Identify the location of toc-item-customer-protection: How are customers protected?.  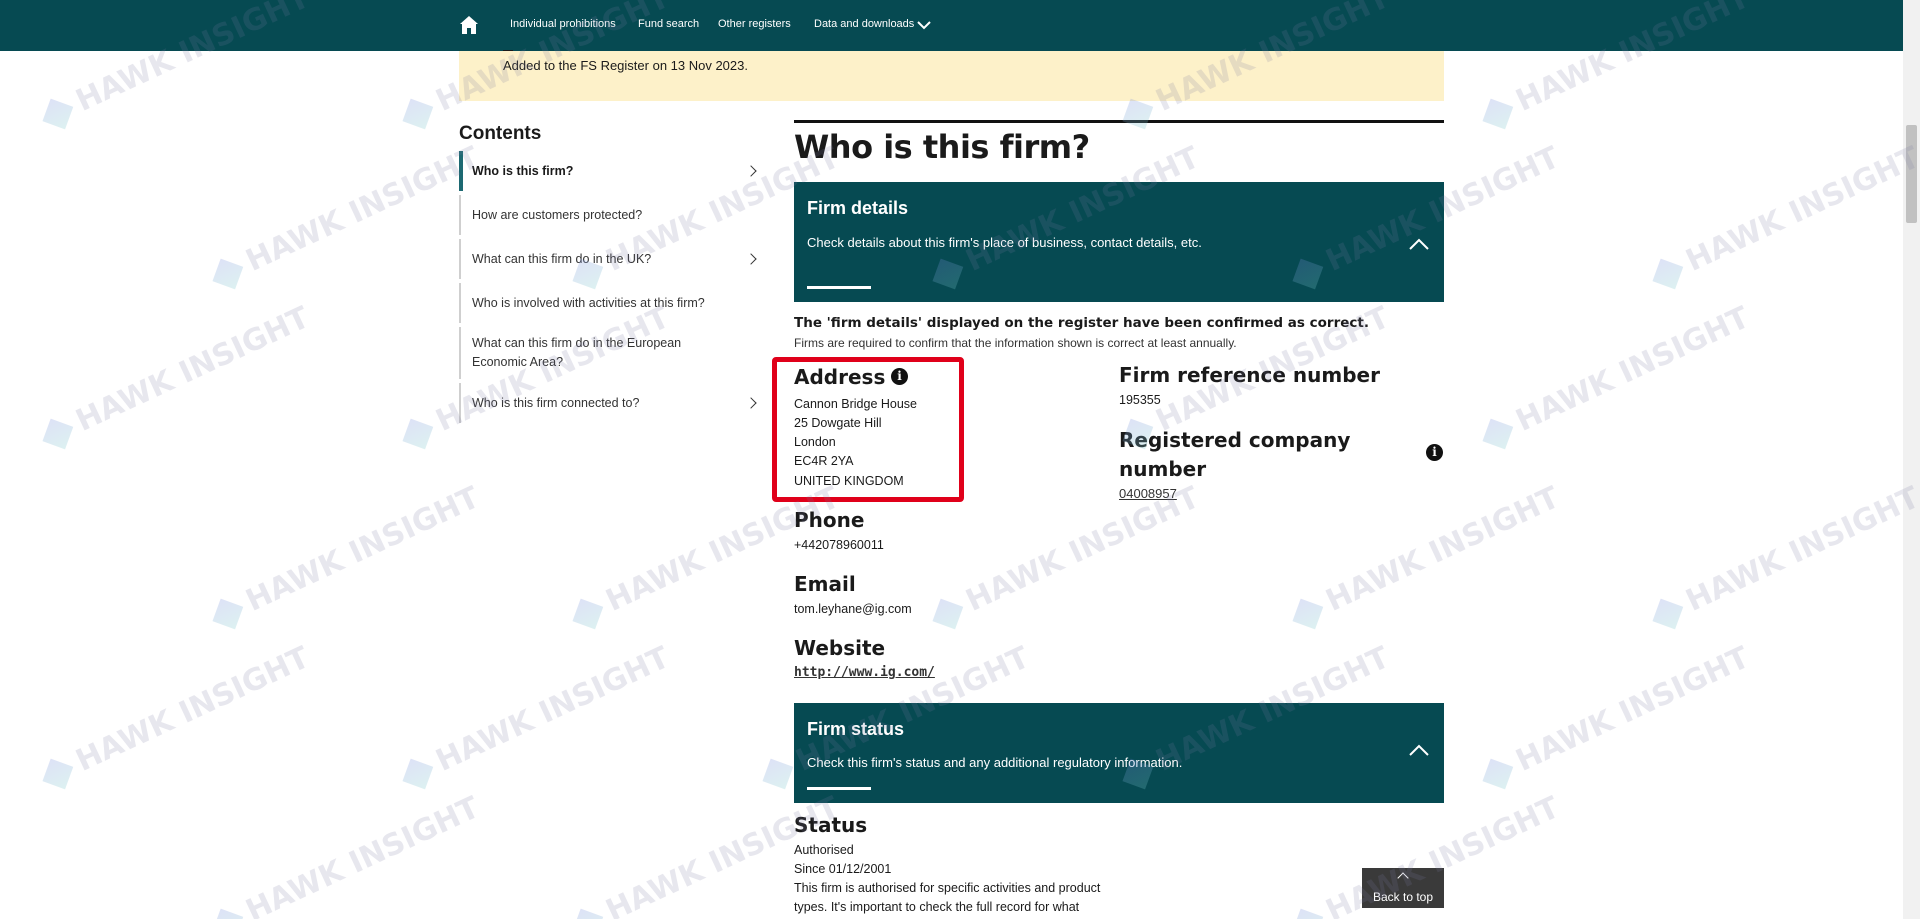
(612, 215).